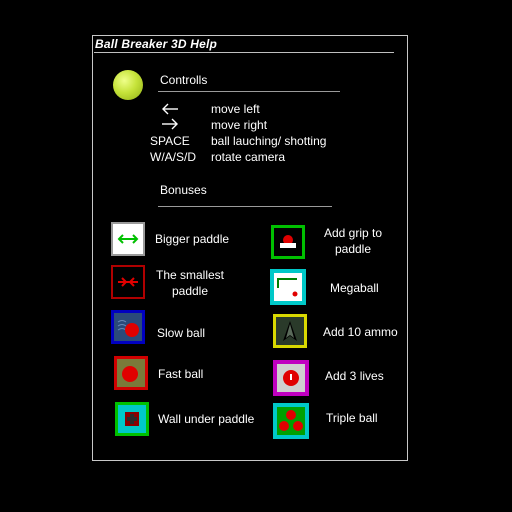 The width and height of the screenshot is (512, 512). Describe the element at coordinates (131, 373) in the screenshot. I see `fast-ball-icon` at that location.